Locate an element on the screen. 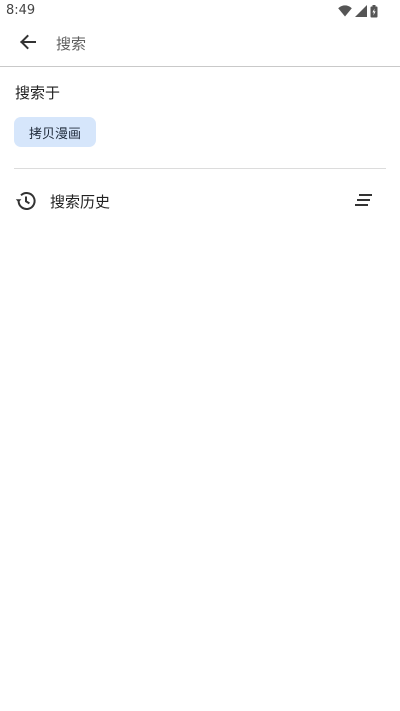  battery-charging-icon is located at coordinates (374, 11).